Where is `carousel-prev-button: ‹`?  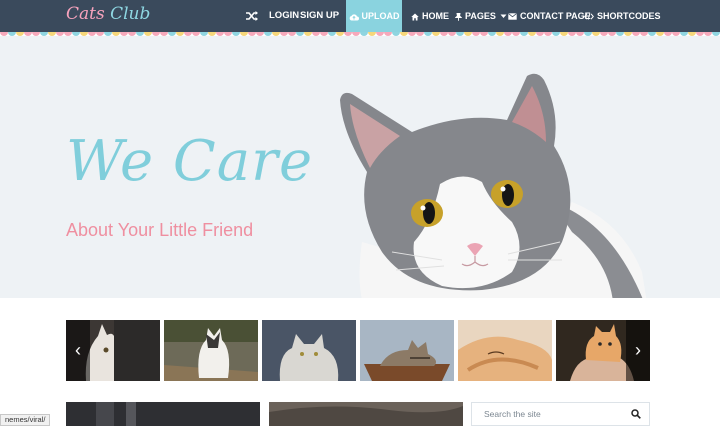 carousel-prev-button: ‹ is located at coordinates (78, 350).